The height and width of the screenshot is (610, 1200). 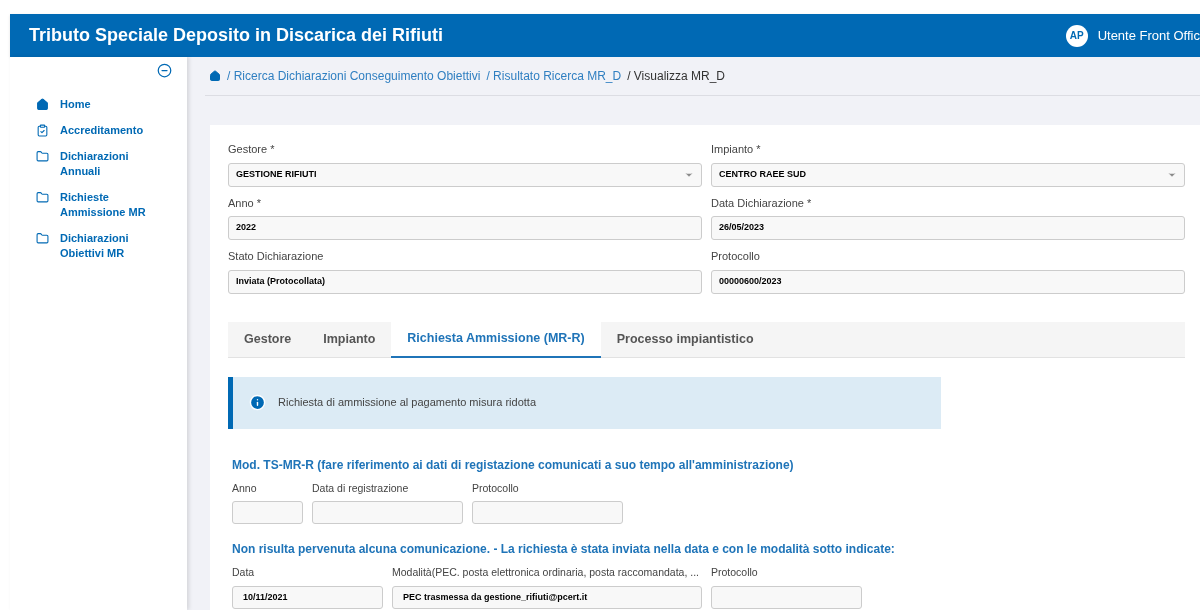 I want to click on input-field: 26/05/2023, so click(x=948, y=228).